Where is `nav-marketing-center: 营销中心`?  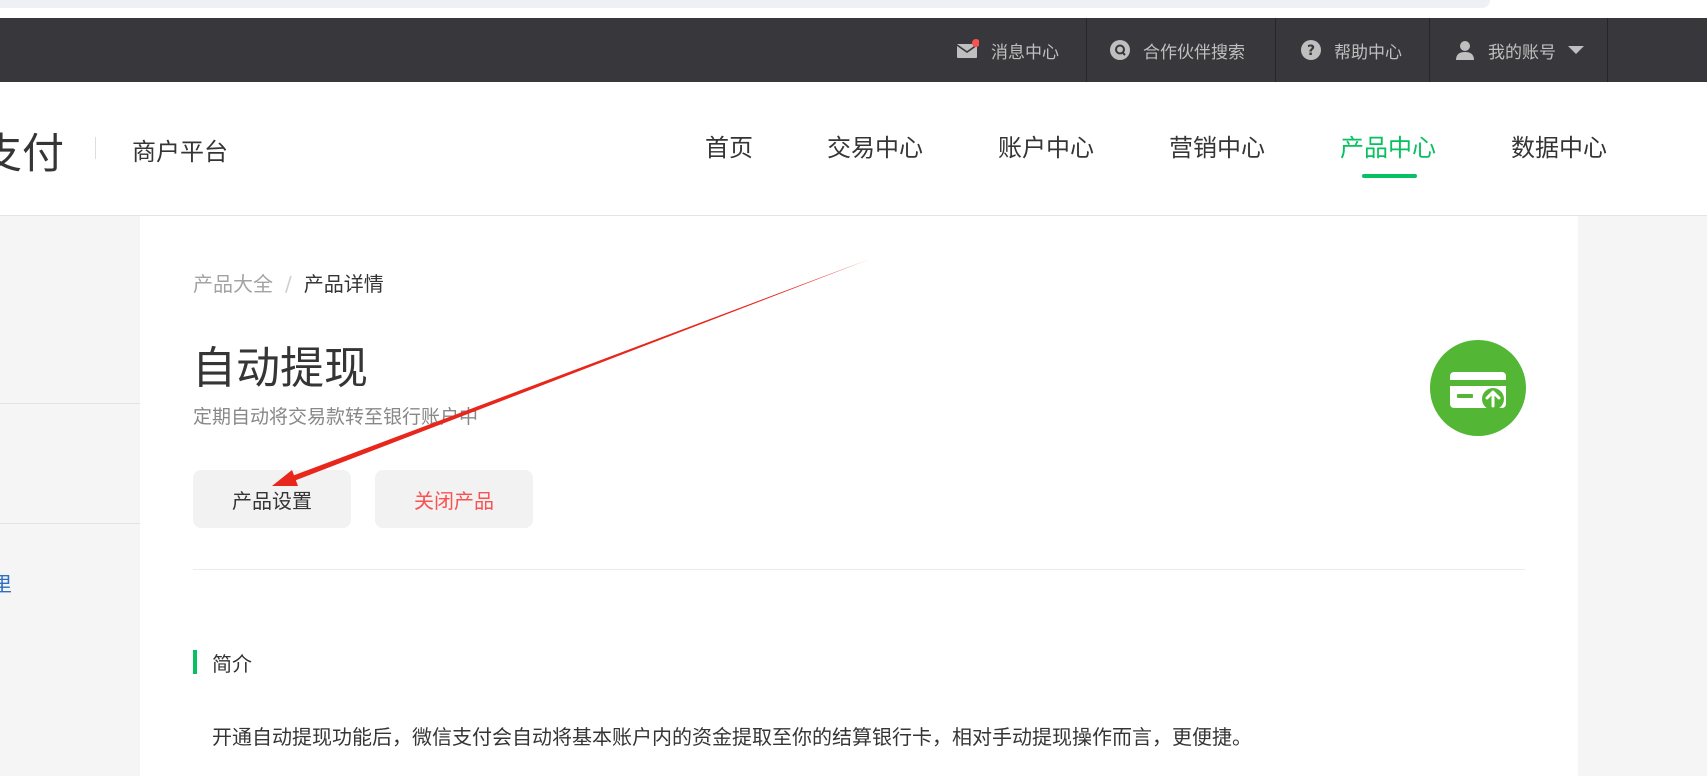
nav-marketing-center: 营销中心 is located at coordinates (1217, 145).